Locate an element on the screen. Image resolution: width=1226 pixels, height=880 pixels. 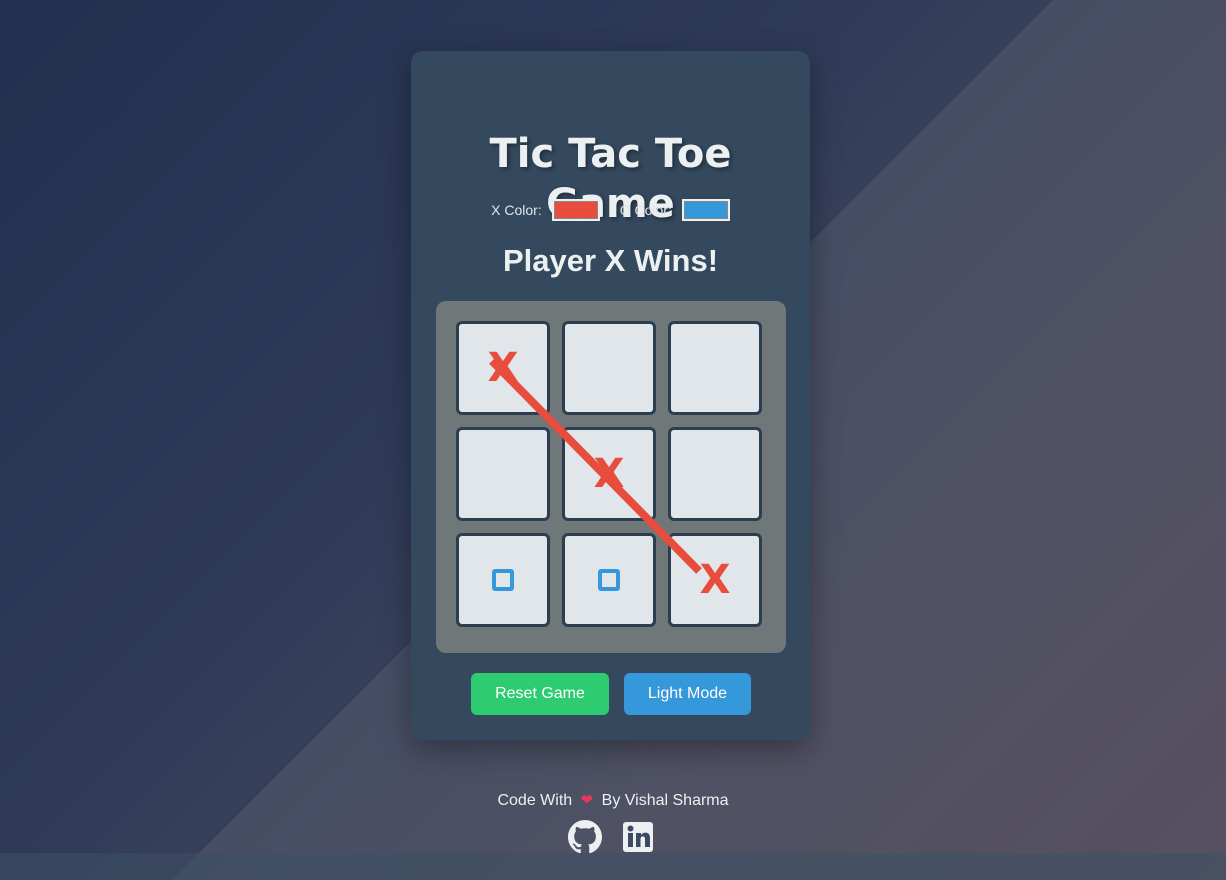
game-status: Player X Wins! is located at coordinates (610, 260).